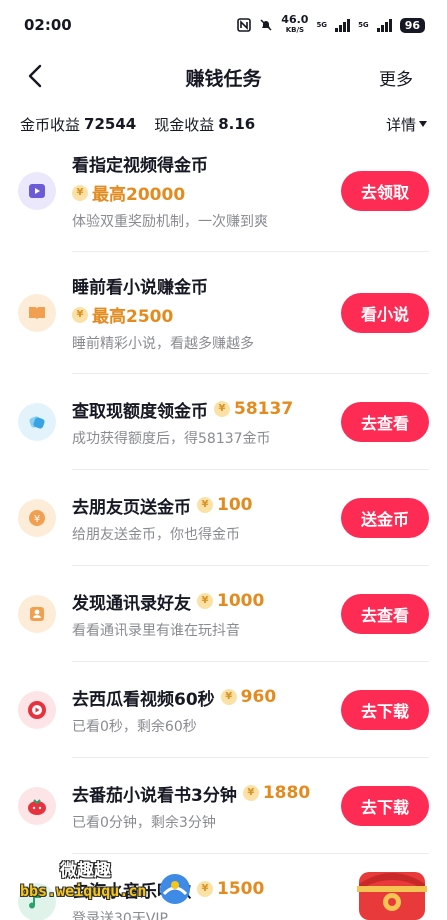  I want to click on task-description: 成功获得额度后，得58137金币, so click(171, 438).